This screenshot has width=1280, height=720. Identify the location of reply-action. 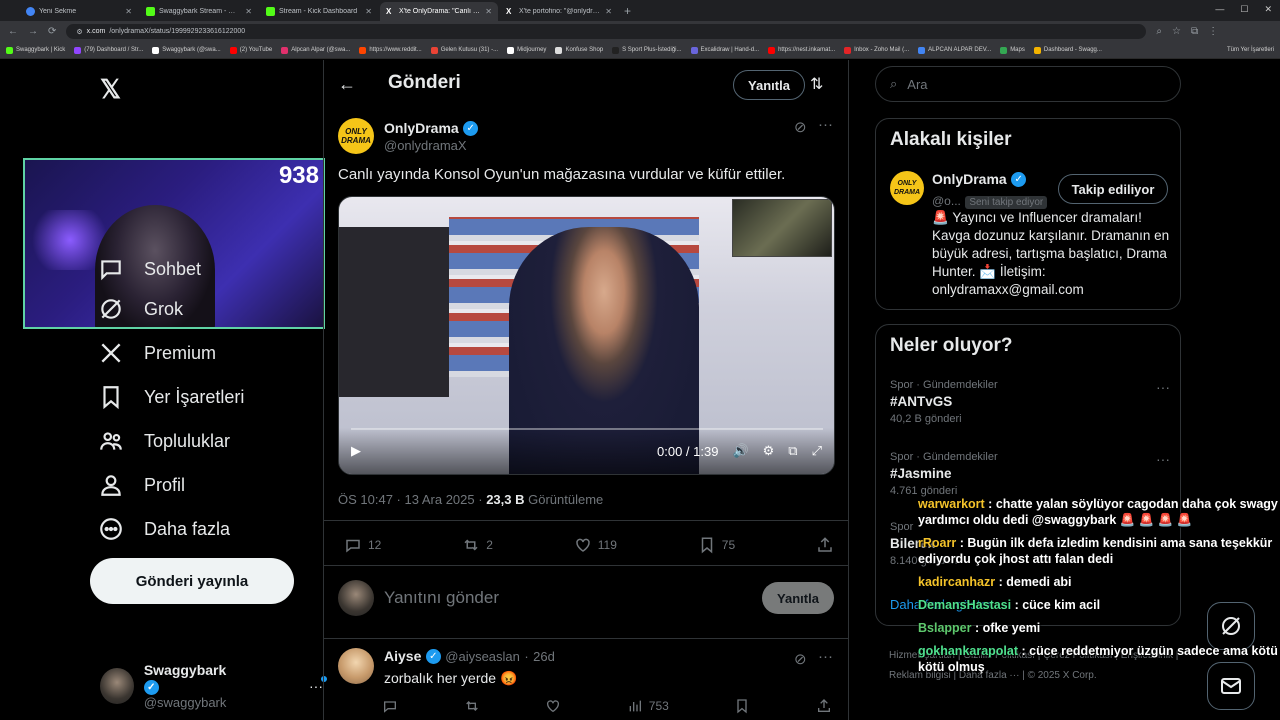
(390, 706).